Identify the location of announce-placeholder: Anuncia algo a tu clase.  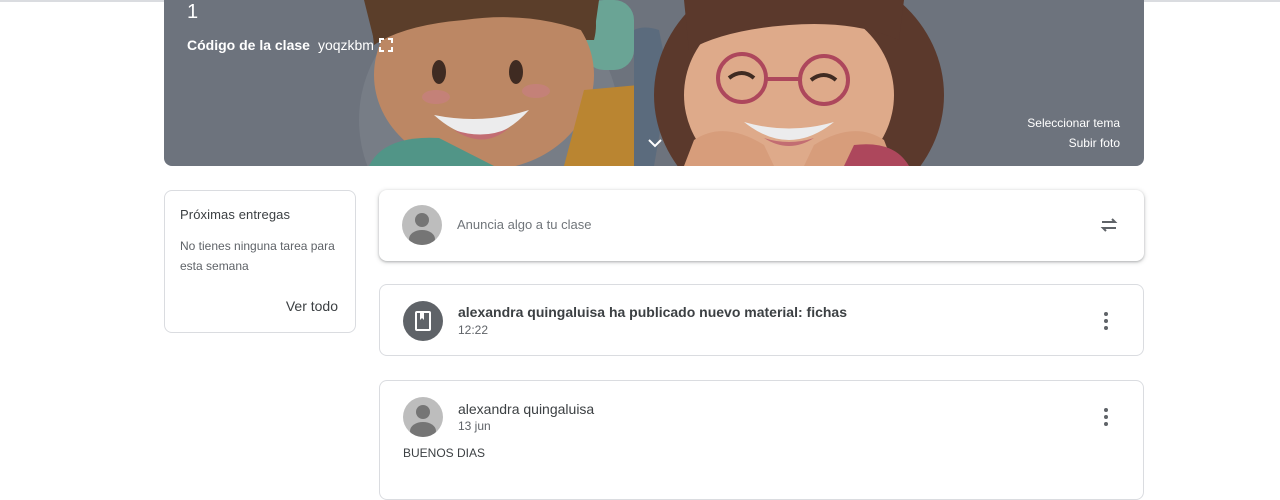
(524, 224).